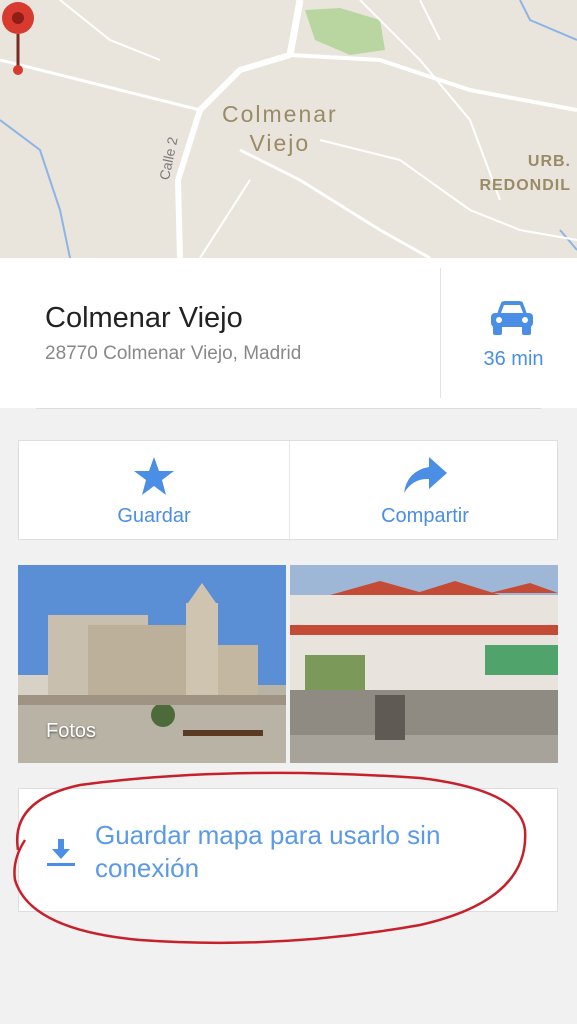 This screenshot has width=577, height=1024. What do you see at coordinates (154, 476) in the screenshot?
I see `star-icon` at bounding box center [154, 476].